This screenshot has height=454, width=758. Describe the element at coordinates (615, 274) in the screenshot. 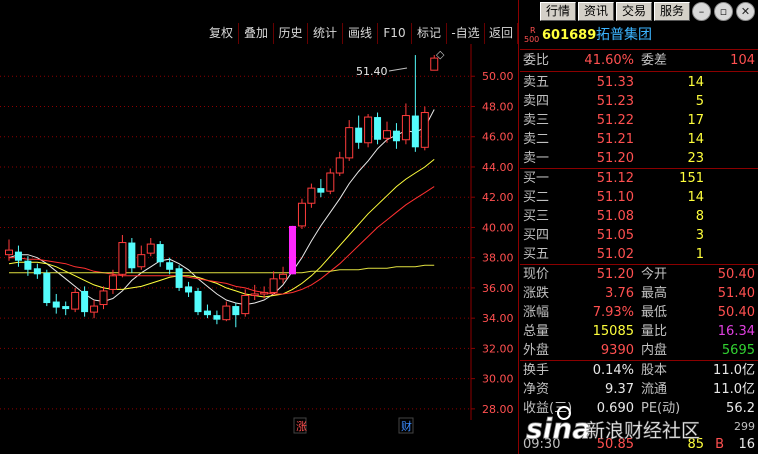

I see `stat-value: 51.20` at that location.